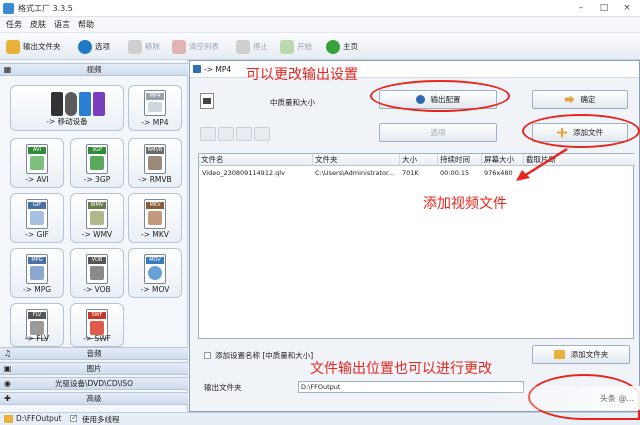  Describe the element at coordinates (155, 289) in the screenshot. I see `format-mov-label: -> MOV` at that location.